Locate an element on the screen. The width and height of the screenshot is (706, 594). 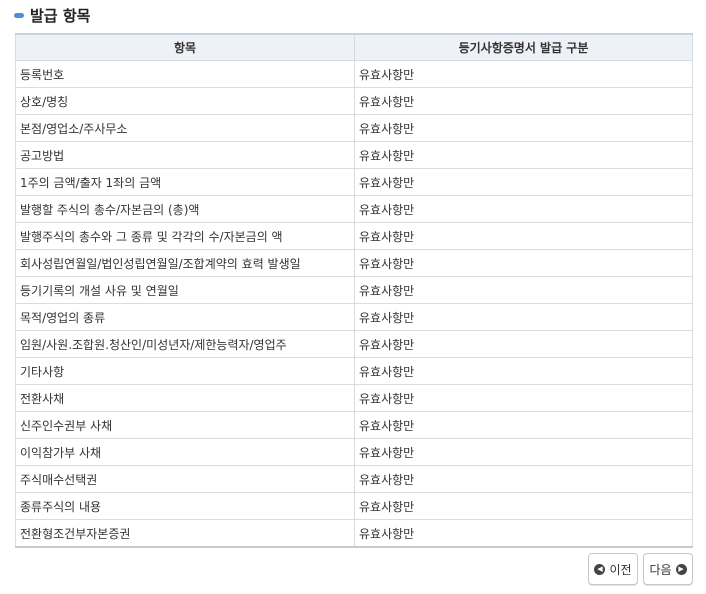
section-header: 발급 항목 is located at coordinates (52, 15).